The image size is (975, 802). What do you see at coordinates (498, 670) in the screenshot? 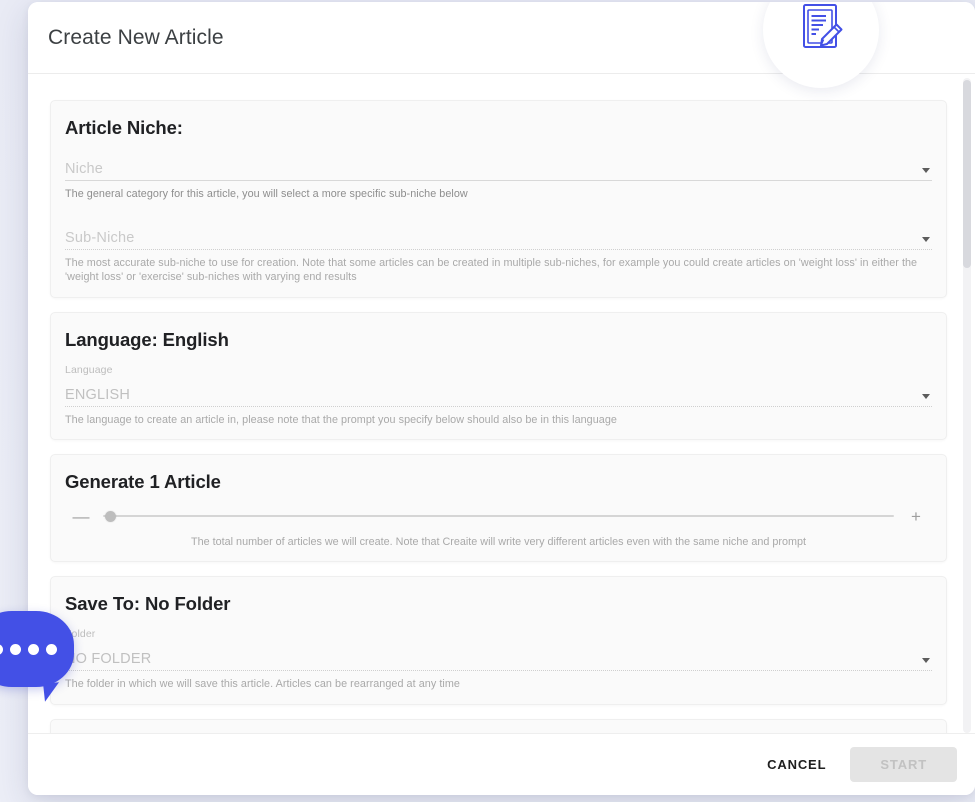
I see `folder-select-underline` at bounding box center [498, 670].